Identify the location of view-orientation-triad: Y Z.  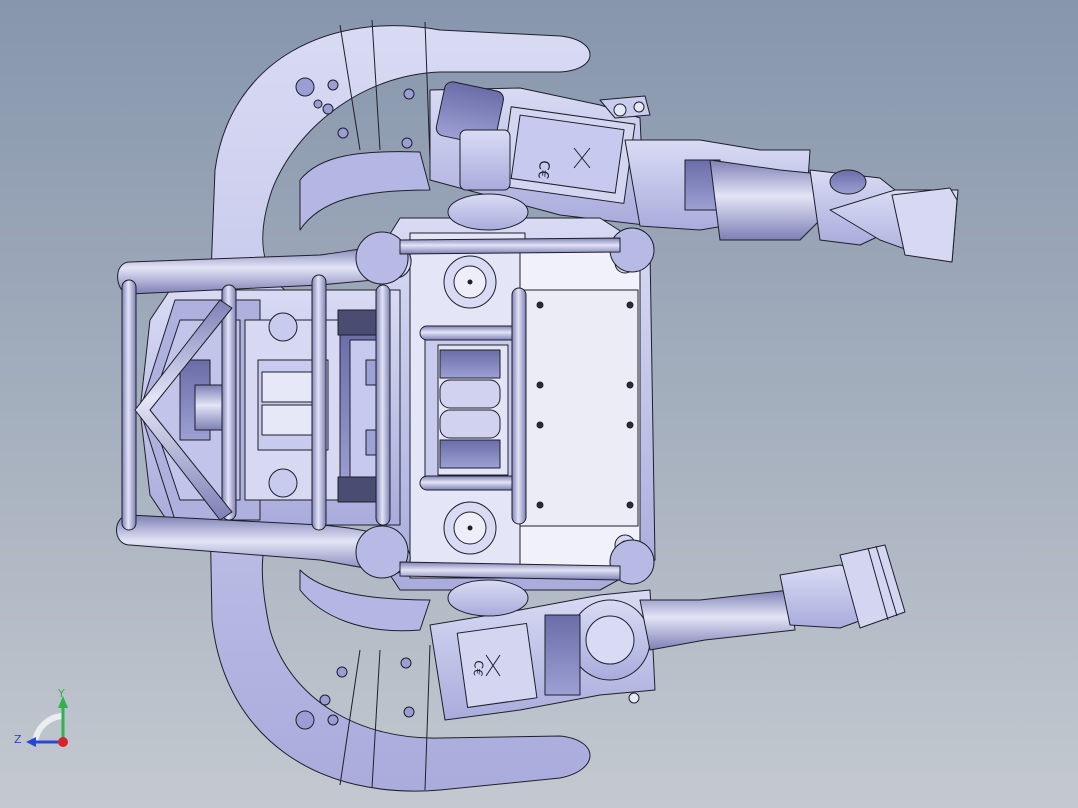
(45, 719).